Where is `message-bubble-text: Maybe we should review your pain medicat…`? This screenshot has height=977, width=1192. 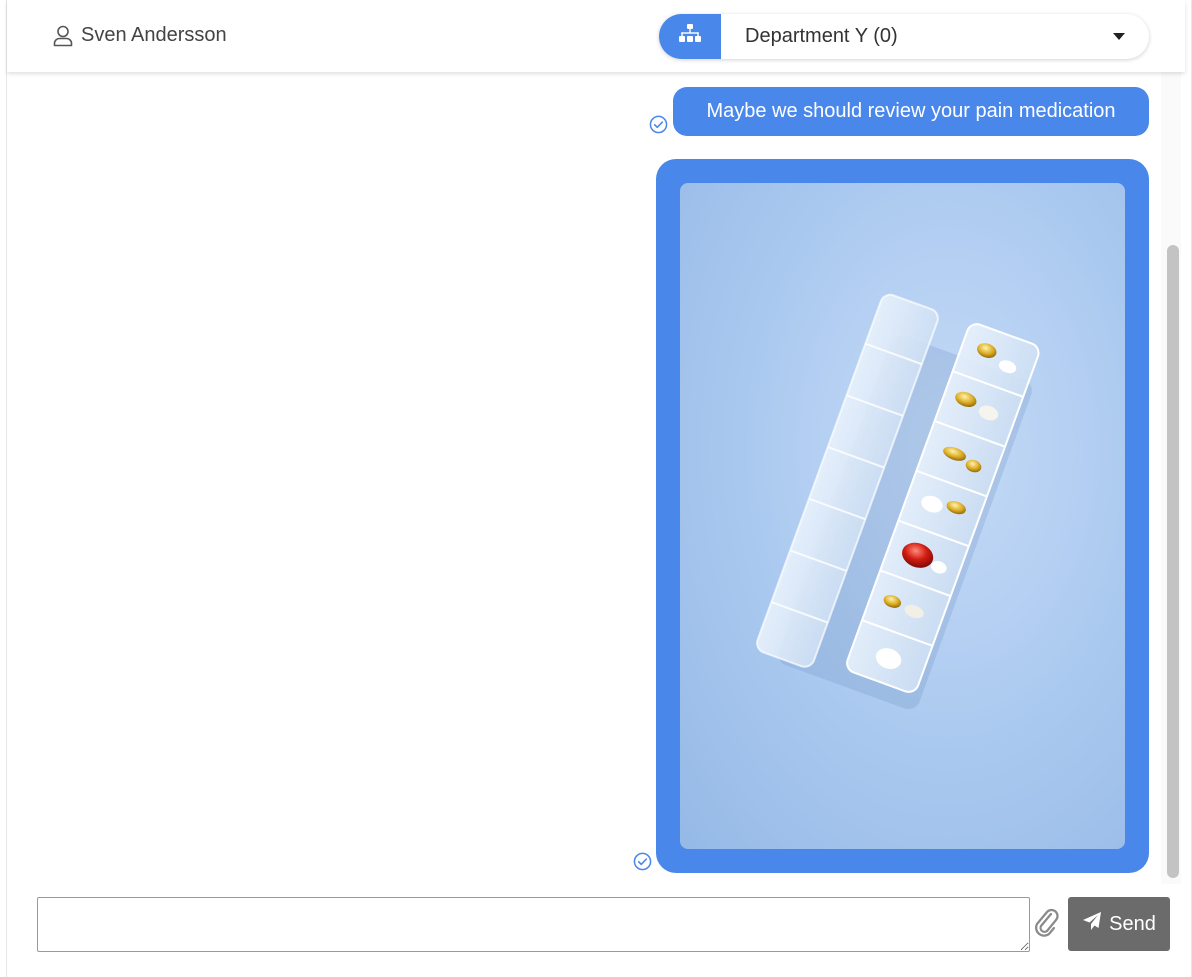
message-bubble-text: Maybe we should review your pain medicat… is located at coordinates (911, 111).